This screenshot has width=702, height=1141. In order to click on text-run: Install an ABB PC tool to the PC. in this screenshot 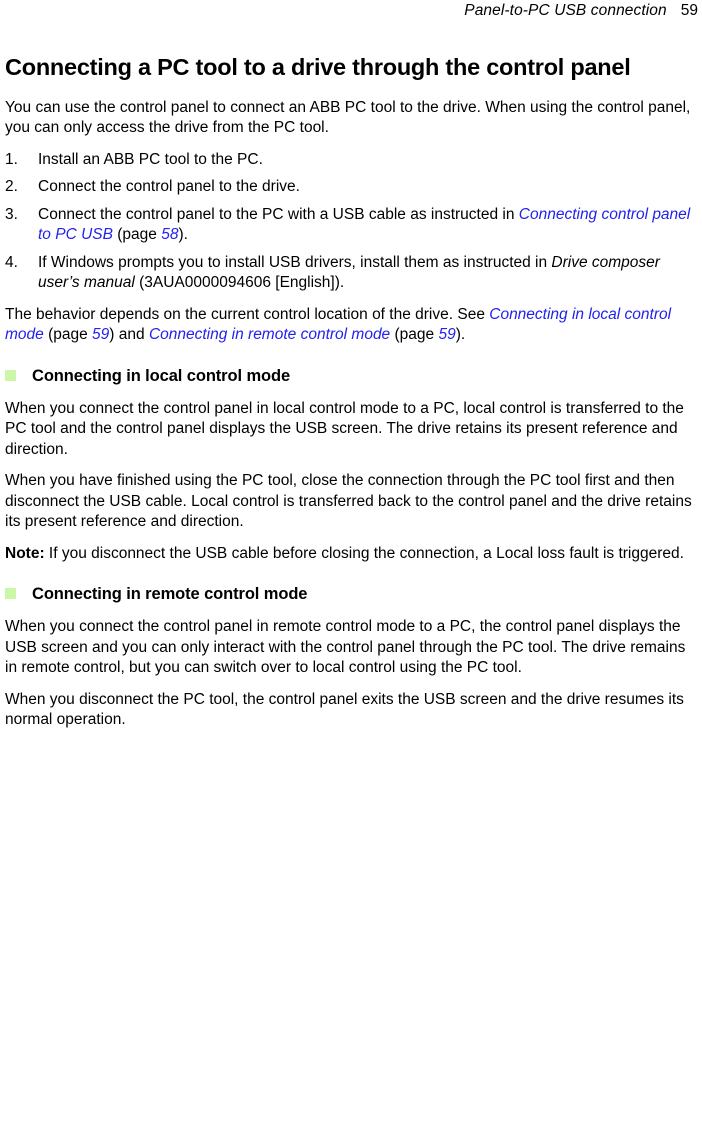, I will do `click(150, 159)`.